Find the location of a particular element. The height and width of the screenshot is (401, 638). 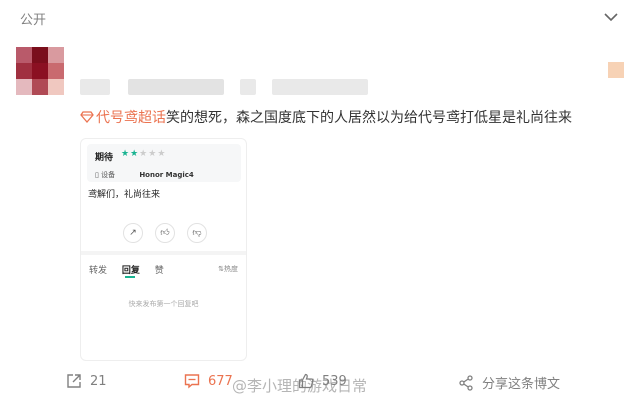

avatar is located at coordinates (40, 71).